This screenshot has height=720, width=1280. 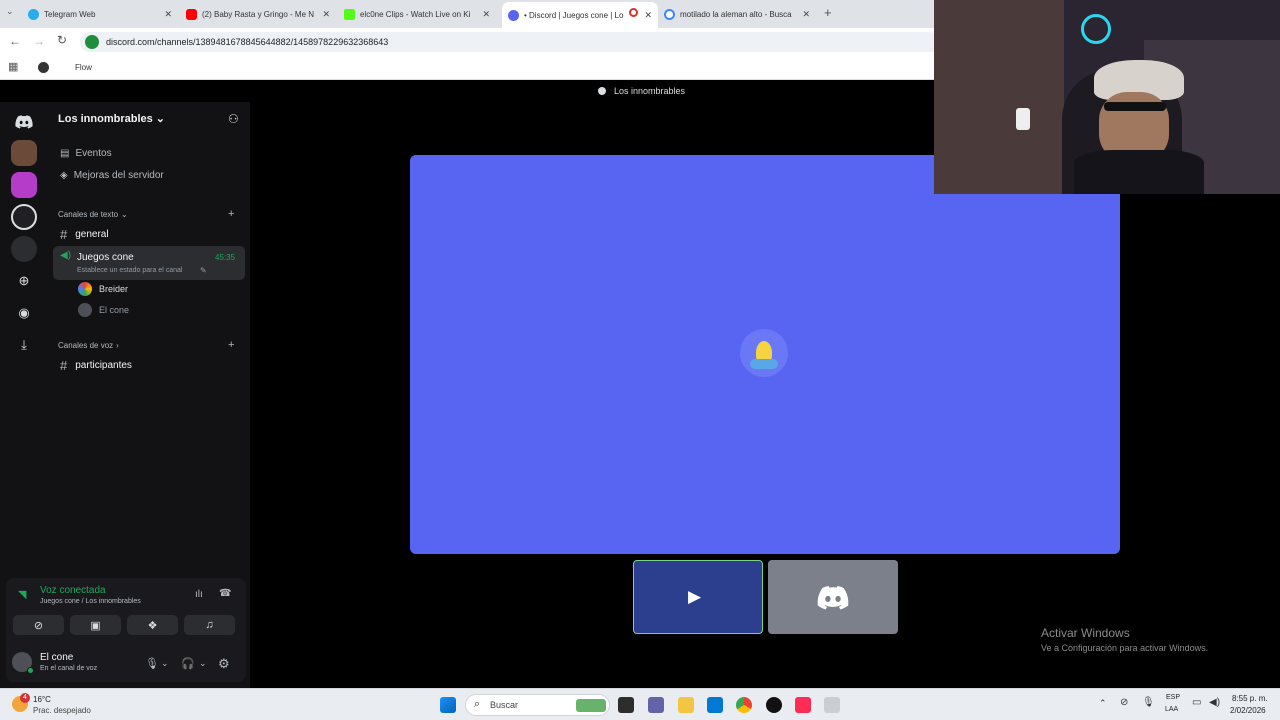 What do you see at coordinates (1085, 633) in the screenshot?
I see `watermark-title: Activar Windows` at bounding box center [1085, 633].